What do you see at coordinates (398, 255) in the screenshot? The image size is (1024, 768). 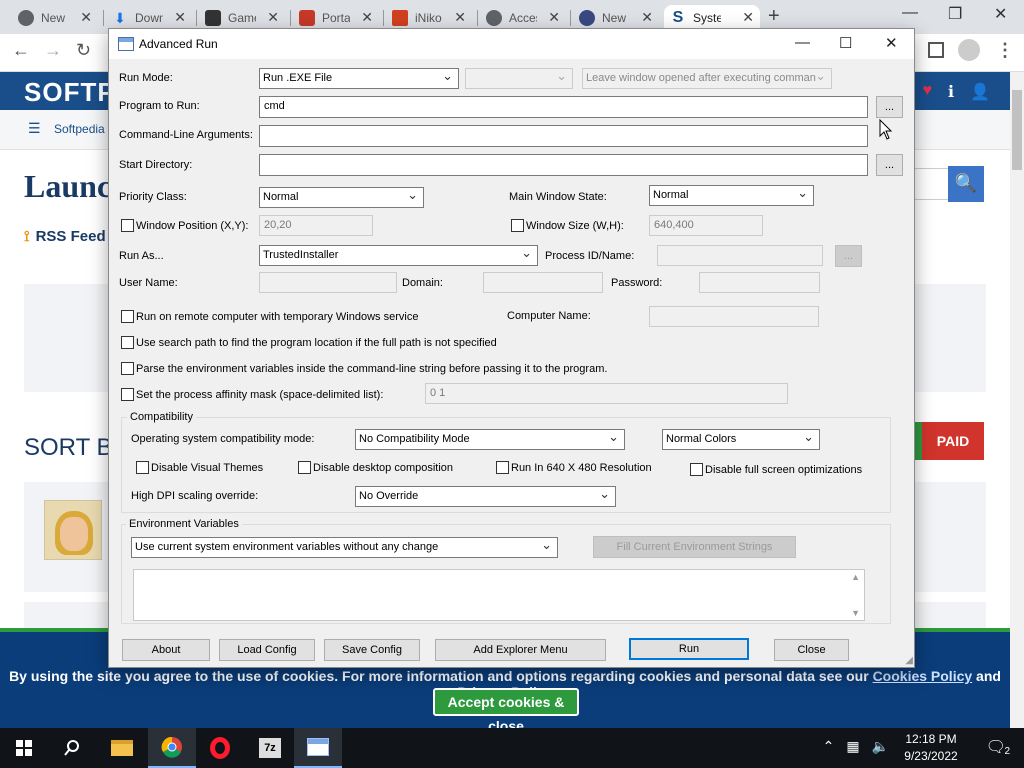 I see `run-as-select: TrustedInstaller` at bounding box center [398, 255].